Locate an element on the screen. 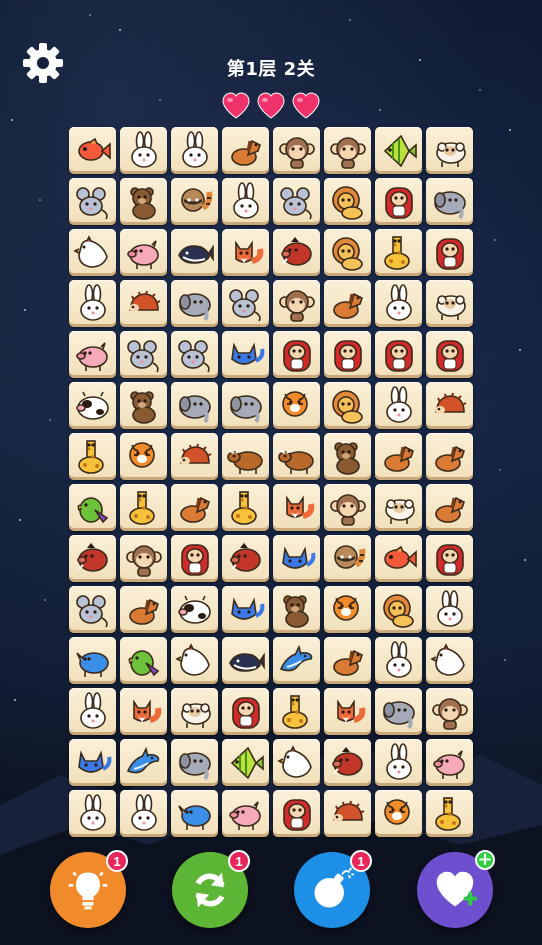  tile-bull is located at coordinates (245, 456).